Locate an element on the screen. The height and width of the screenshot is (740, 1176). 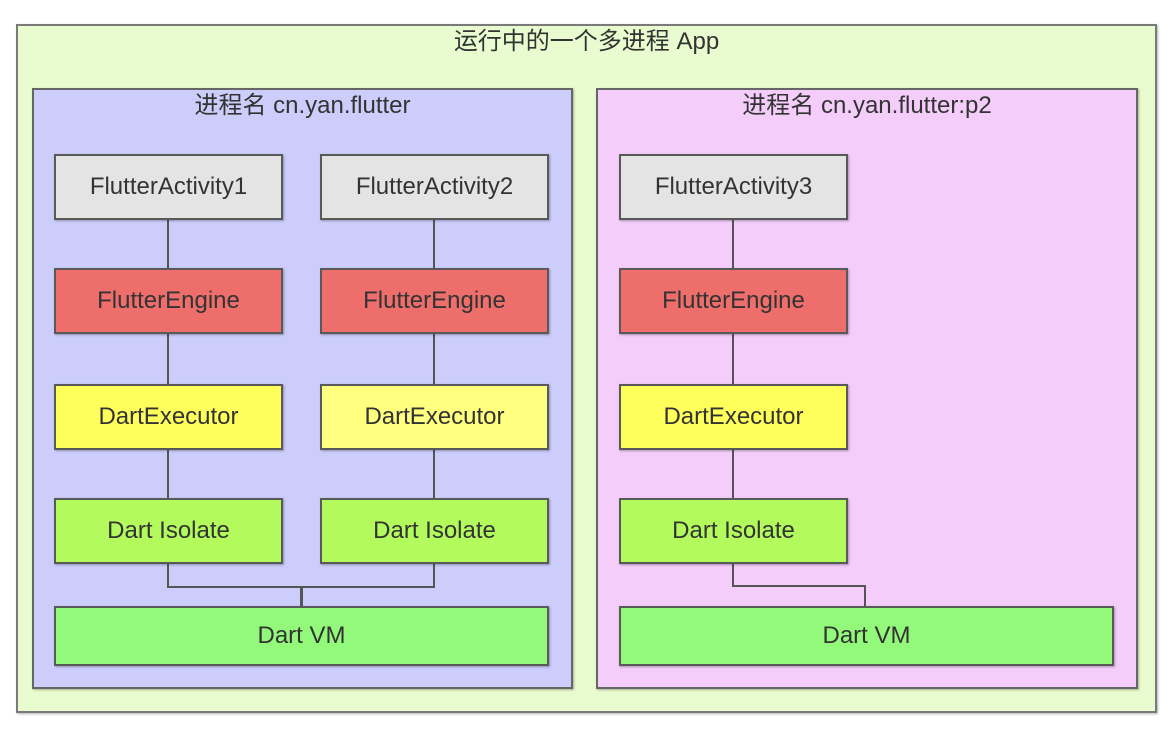
app-title: 运行中的一个多进程 App is located at coordinates (586, 41).